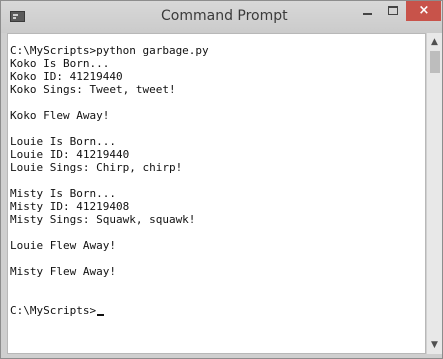 The image size is (443, 359). I want to click on console-line: Koko ID: 41219440, so click(66, 76).